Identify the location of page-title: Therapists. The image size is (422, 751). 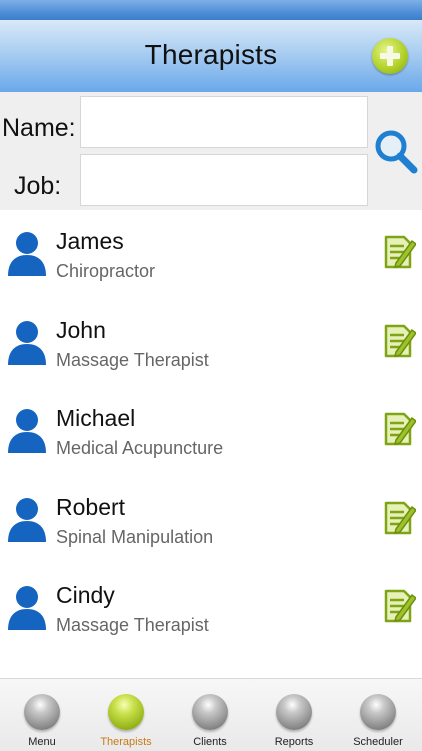
(211, 54).